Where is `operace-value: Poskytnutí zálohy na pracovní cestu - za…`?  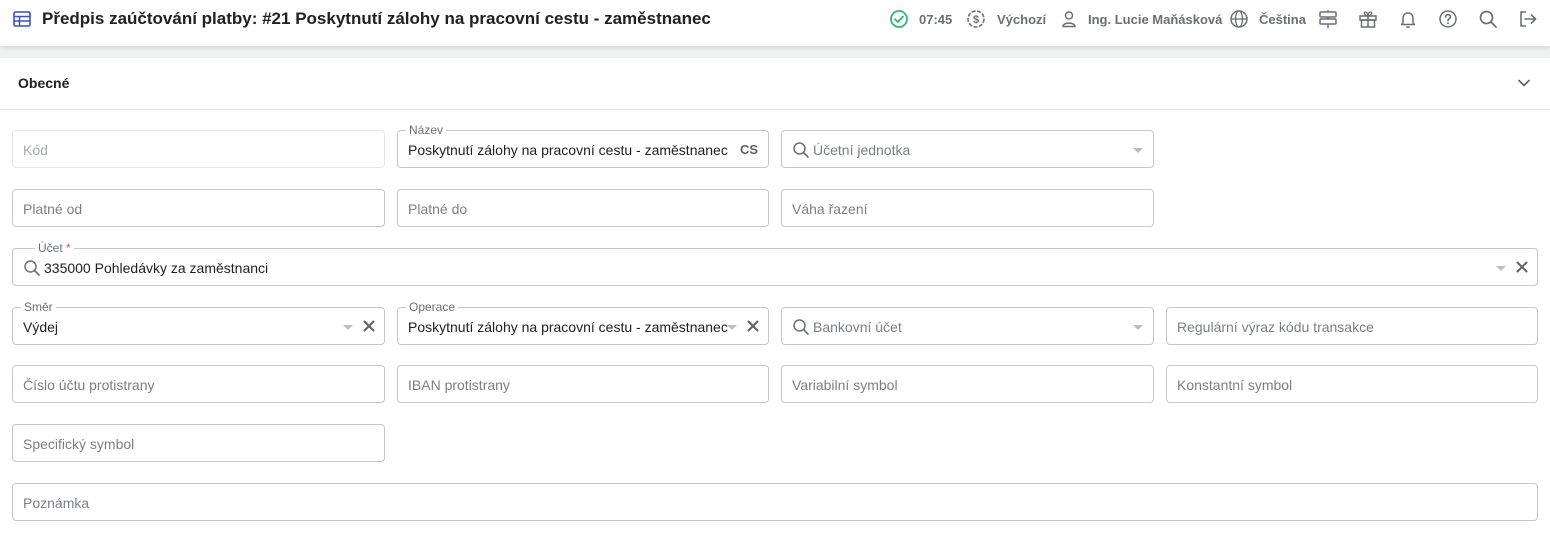 operace-value: Poskytnutí zálohy na pracovní cestu - za… is located at coordinates (568, 327).